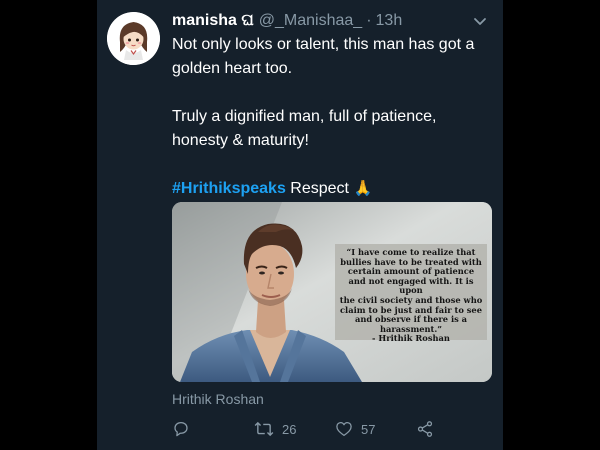 The width and height of the screenshot is (600, 450). Describe the element at coordinates (368, 429) in the screenshot. I see `like-count: 57` at that location.